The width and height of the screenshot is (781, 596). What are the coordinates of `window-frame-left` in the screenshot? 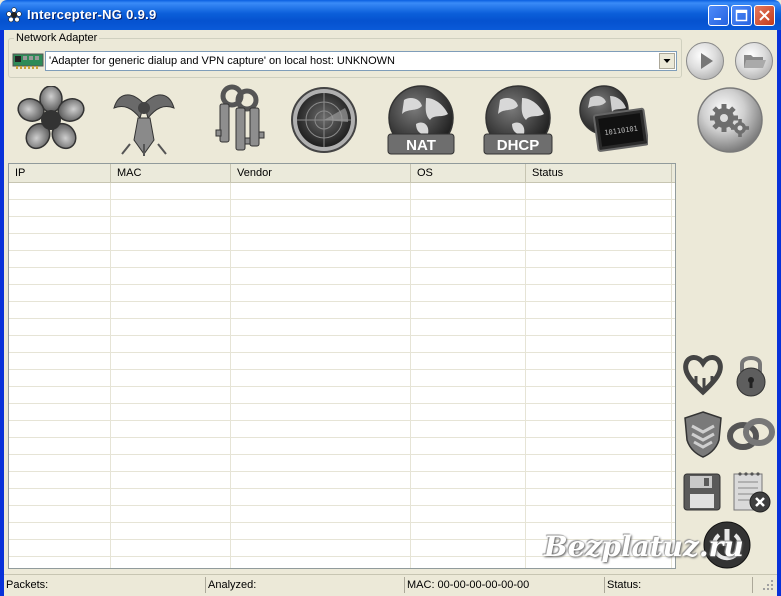 It's located at (2, 313).